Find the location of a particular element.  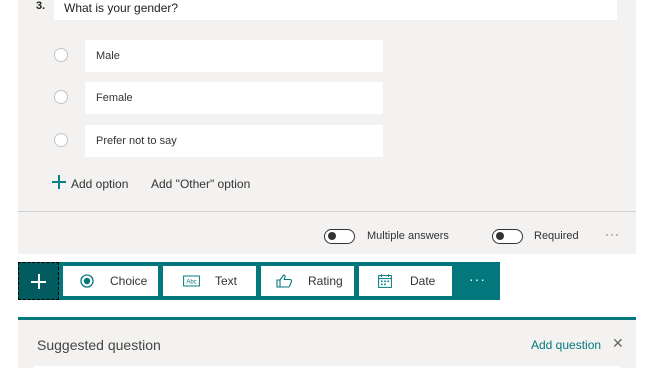

rating-button: Rating is located at coordinates (307, 281).